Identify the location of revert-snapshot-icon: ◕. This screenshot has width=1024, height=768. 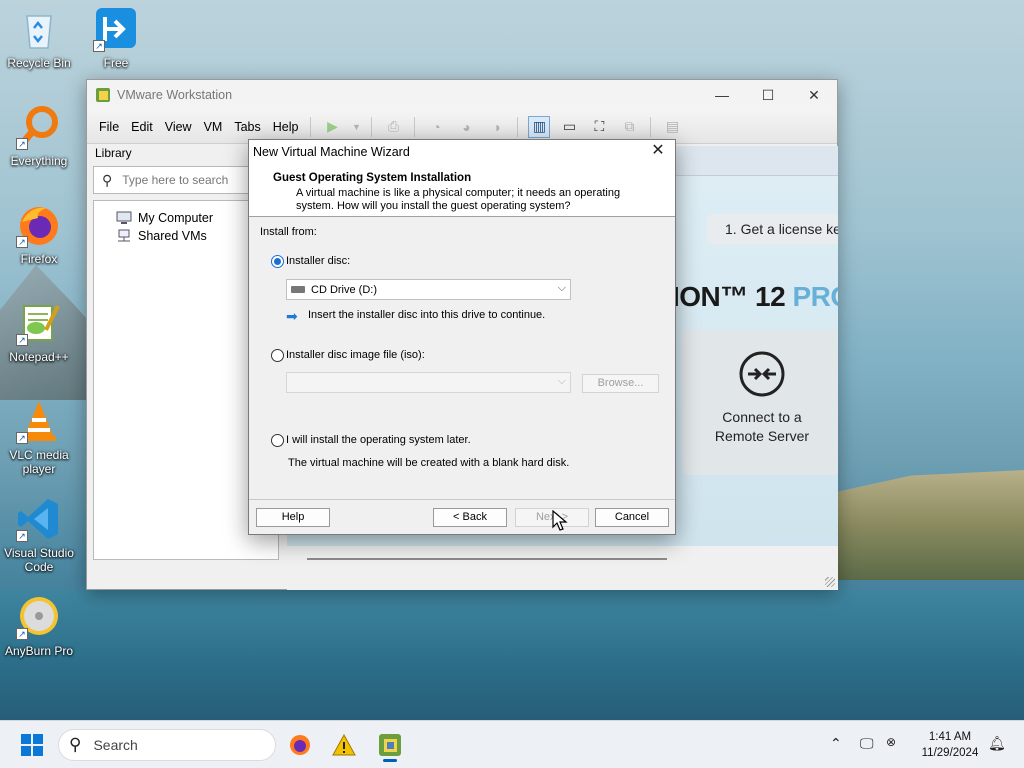
(466, 127).